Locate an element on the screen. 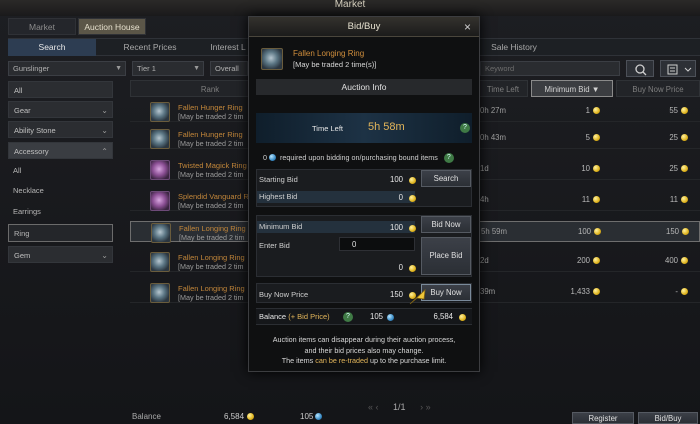 Image resolution: width=700 pixels, height=424 pixels. footer-blue: 105 is located at coordinates (312, 416).